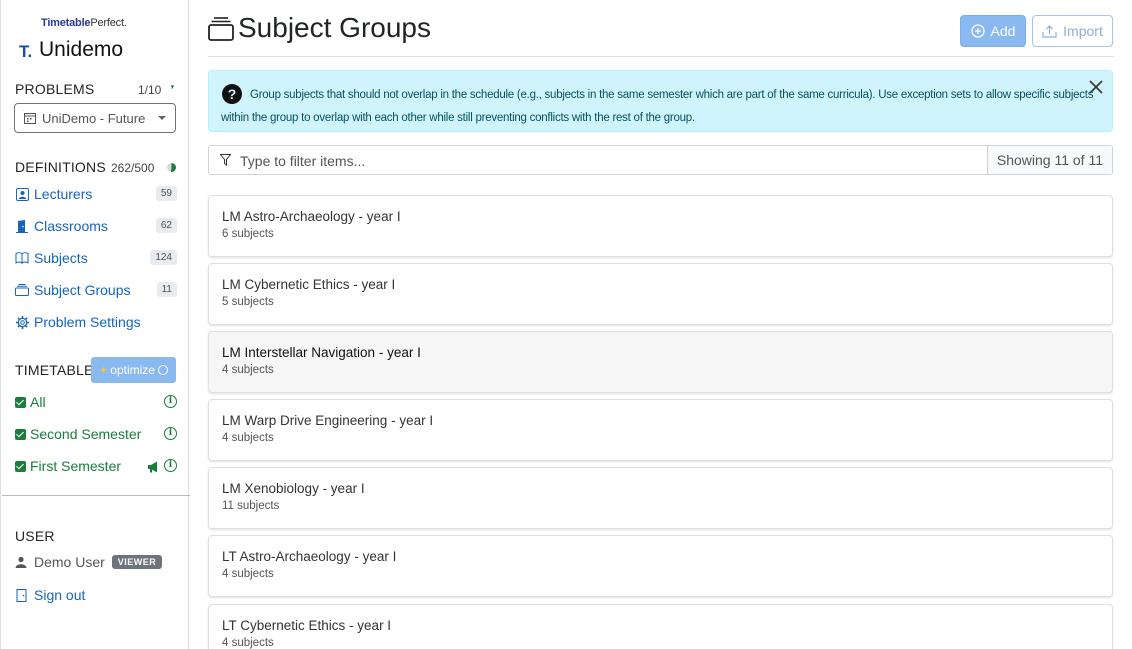 This screenshot has height=649, width=1132. What do you see at coordinates (660, 626) in the screenshot?
I see `group-list-item: LT Cybernetic Ethics - year I 4 subjects` at bounding box center [660, 626].